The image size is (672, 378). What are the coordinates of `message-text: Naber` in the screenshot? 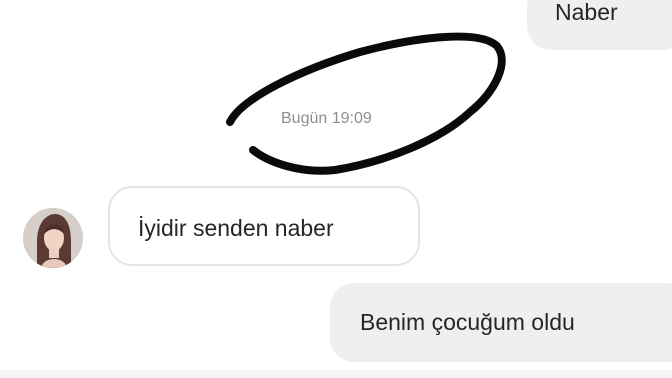 It's located at (586, 12).